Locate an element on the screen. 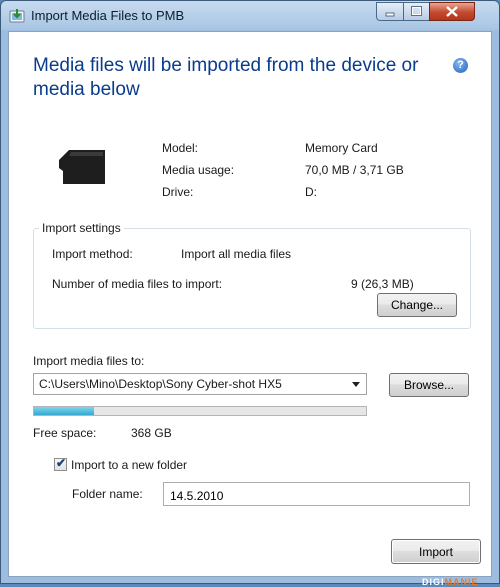 The height and width of the screenshot is (587, 500). free-space-label: Free space: is located at coordinates (65, 433).